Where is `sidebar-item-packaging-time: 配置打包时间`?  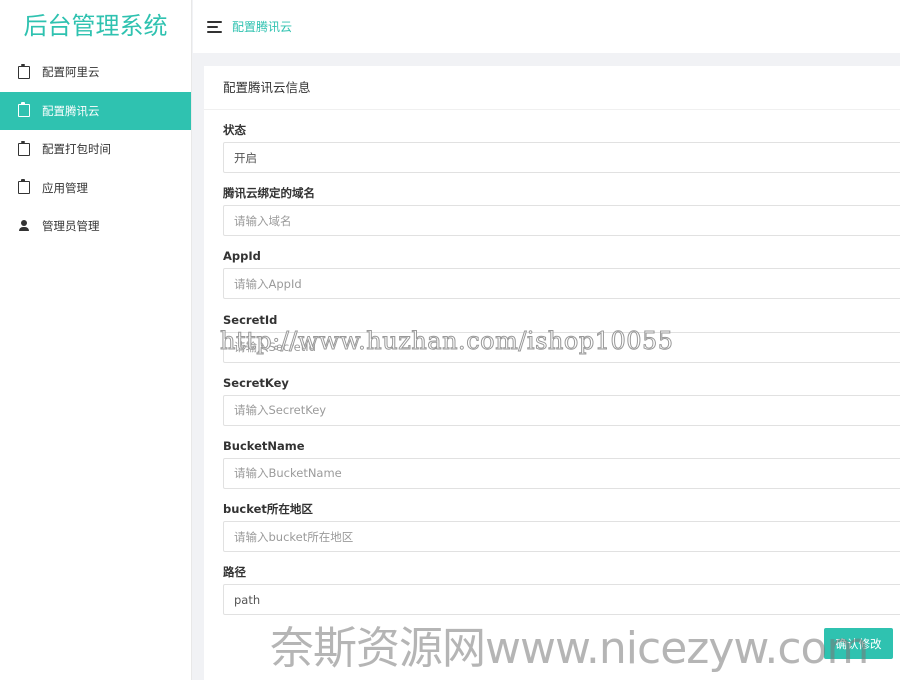 sidebar-item-packaging-time: 配置打包时间 is located at coordinates (95, 149).